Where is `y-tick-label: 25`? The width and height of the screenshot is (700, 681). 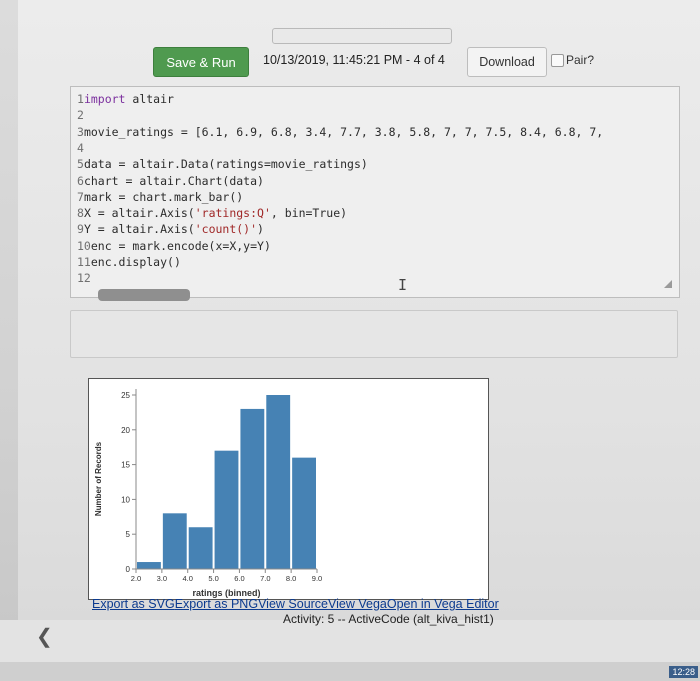
y-tick-label: 25 is located at coordinates (125, 395).